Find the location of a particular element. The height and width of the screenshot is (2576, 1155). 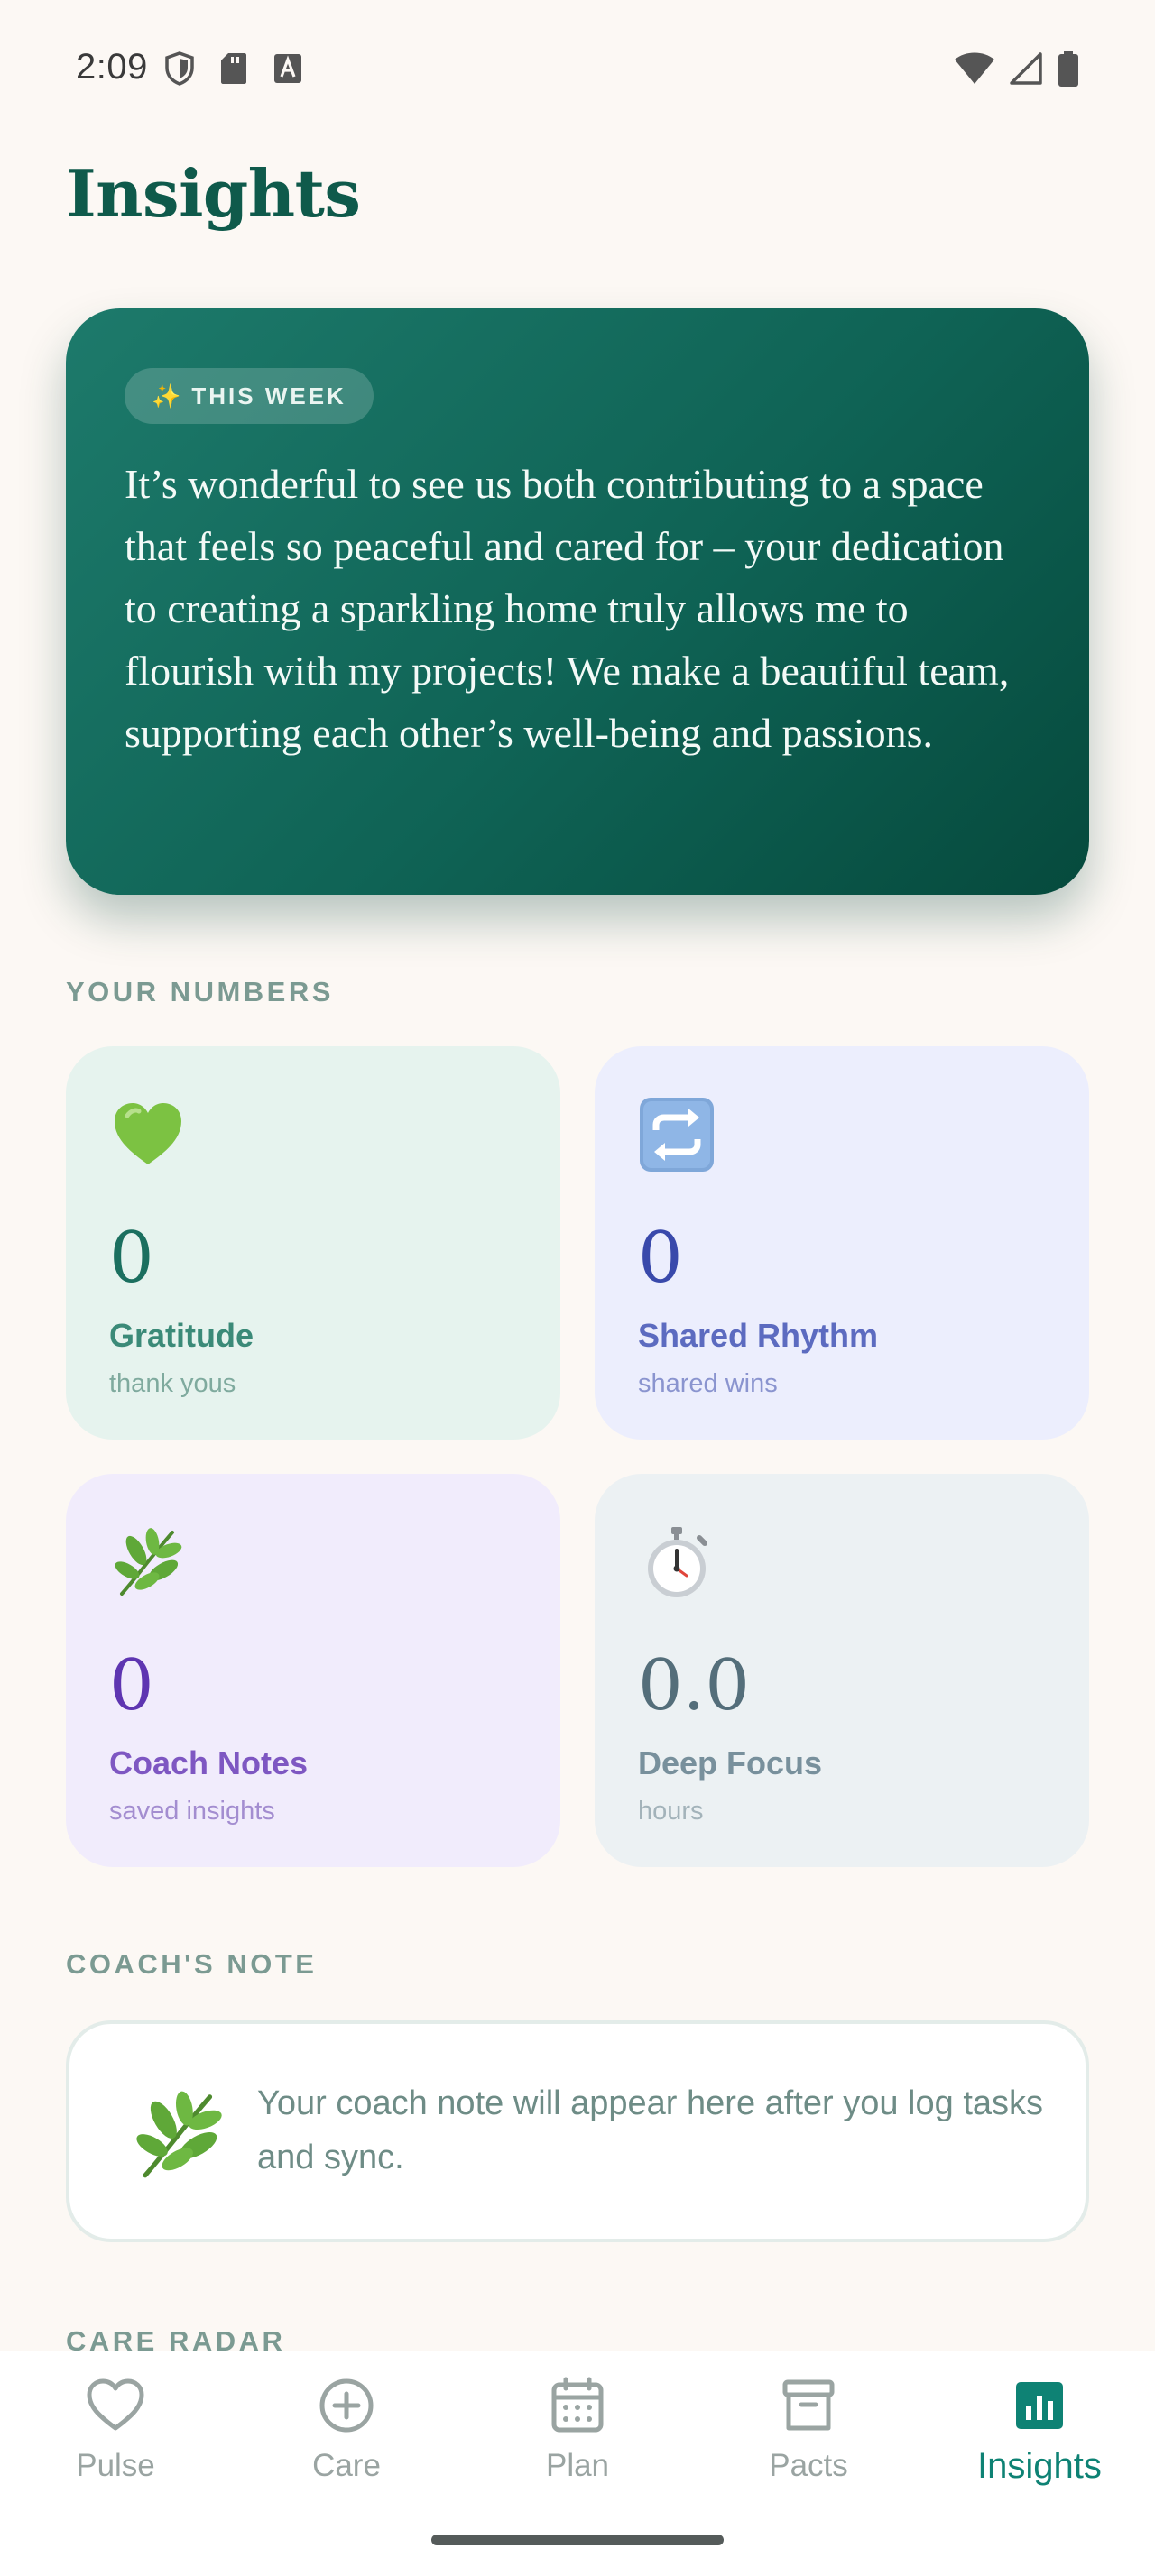

this-week-chip: ✨ THIS WEEK is located at coordinates (249, 396).